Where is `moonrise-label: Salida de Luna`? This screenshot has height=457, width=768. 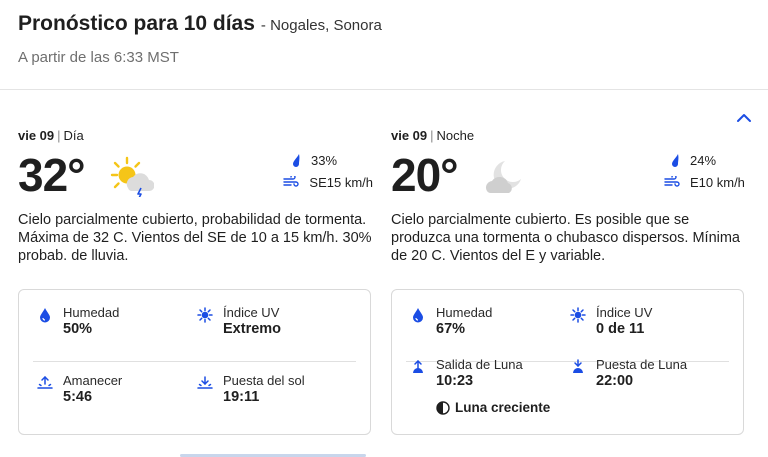
moonrise-label: Salida de Luna is located at coordinates (479, 364).